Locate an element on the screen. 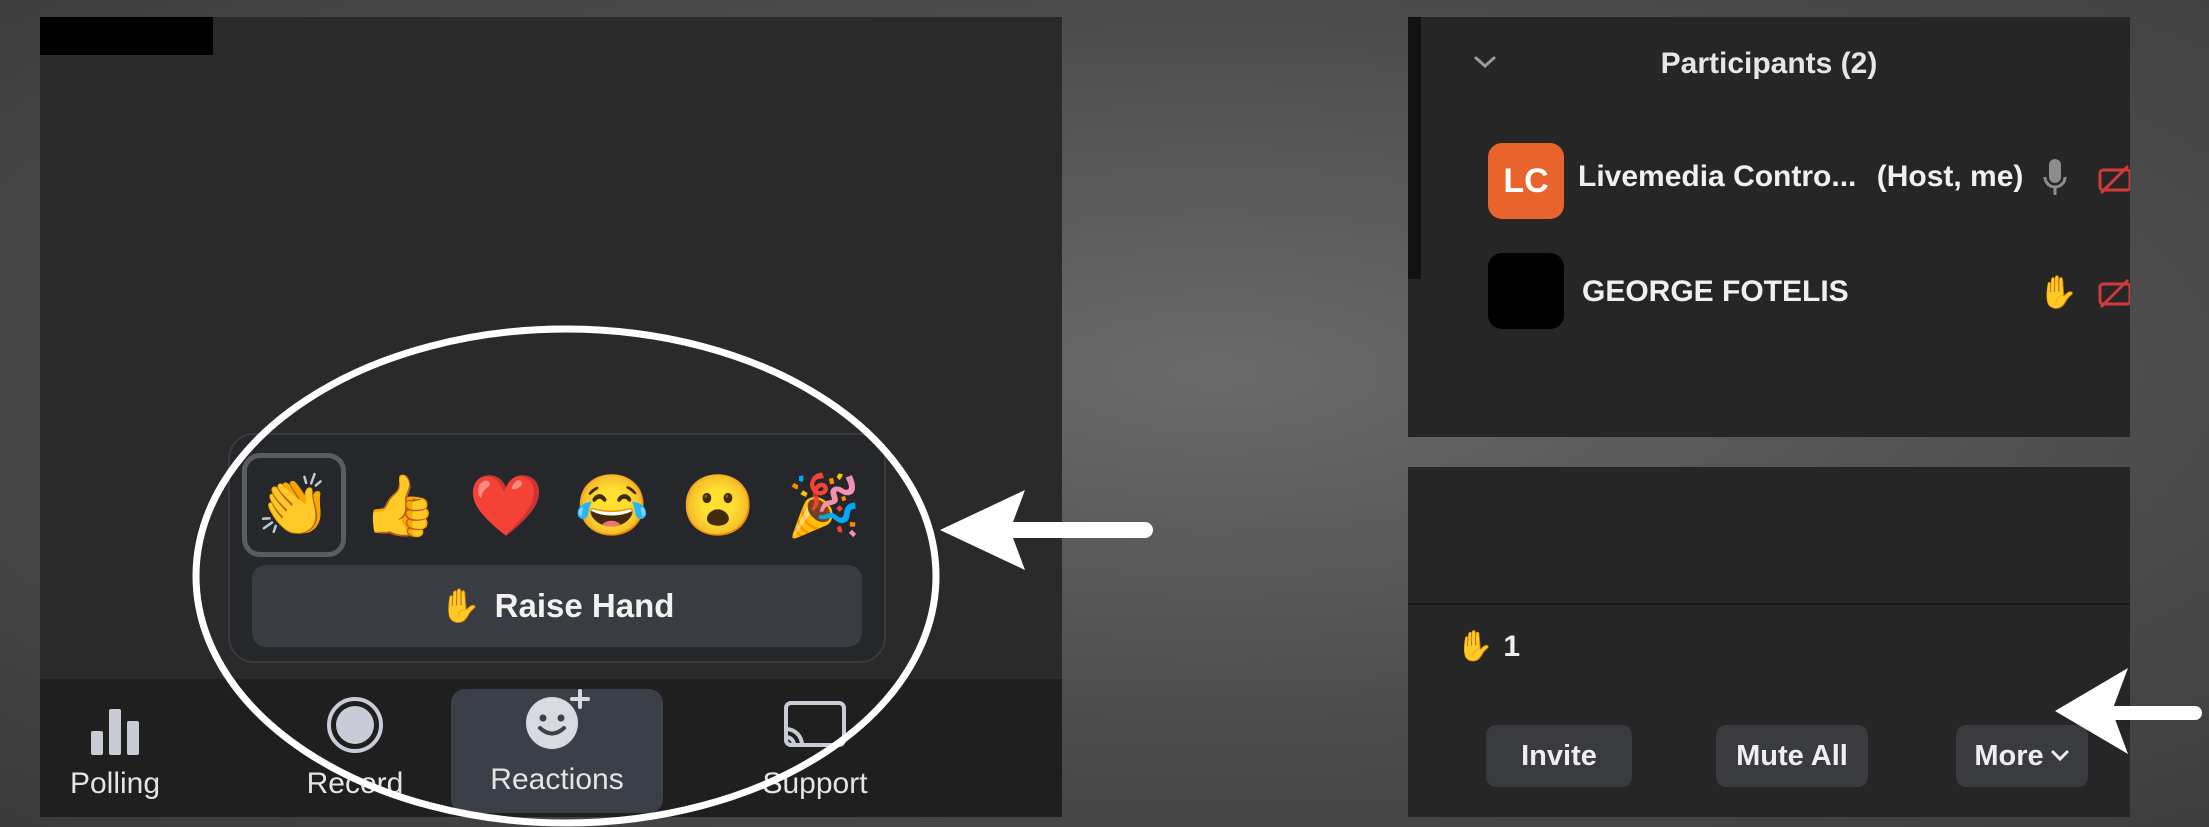  arrow-left-to-more is located at coordinates (2128, 711).